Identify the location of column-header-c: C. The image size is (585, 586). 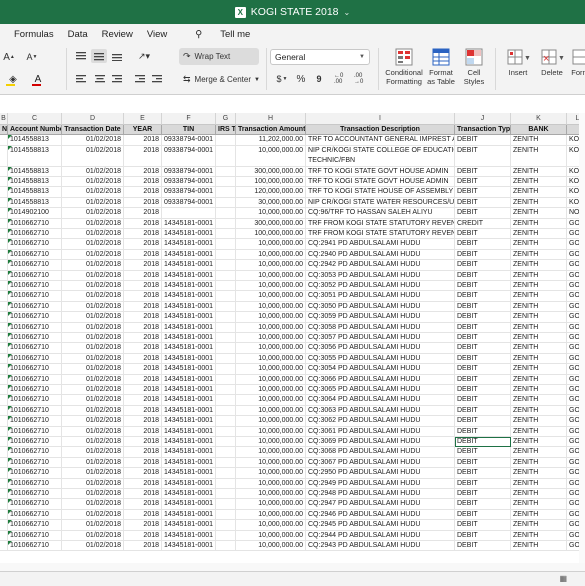
(35, 119).